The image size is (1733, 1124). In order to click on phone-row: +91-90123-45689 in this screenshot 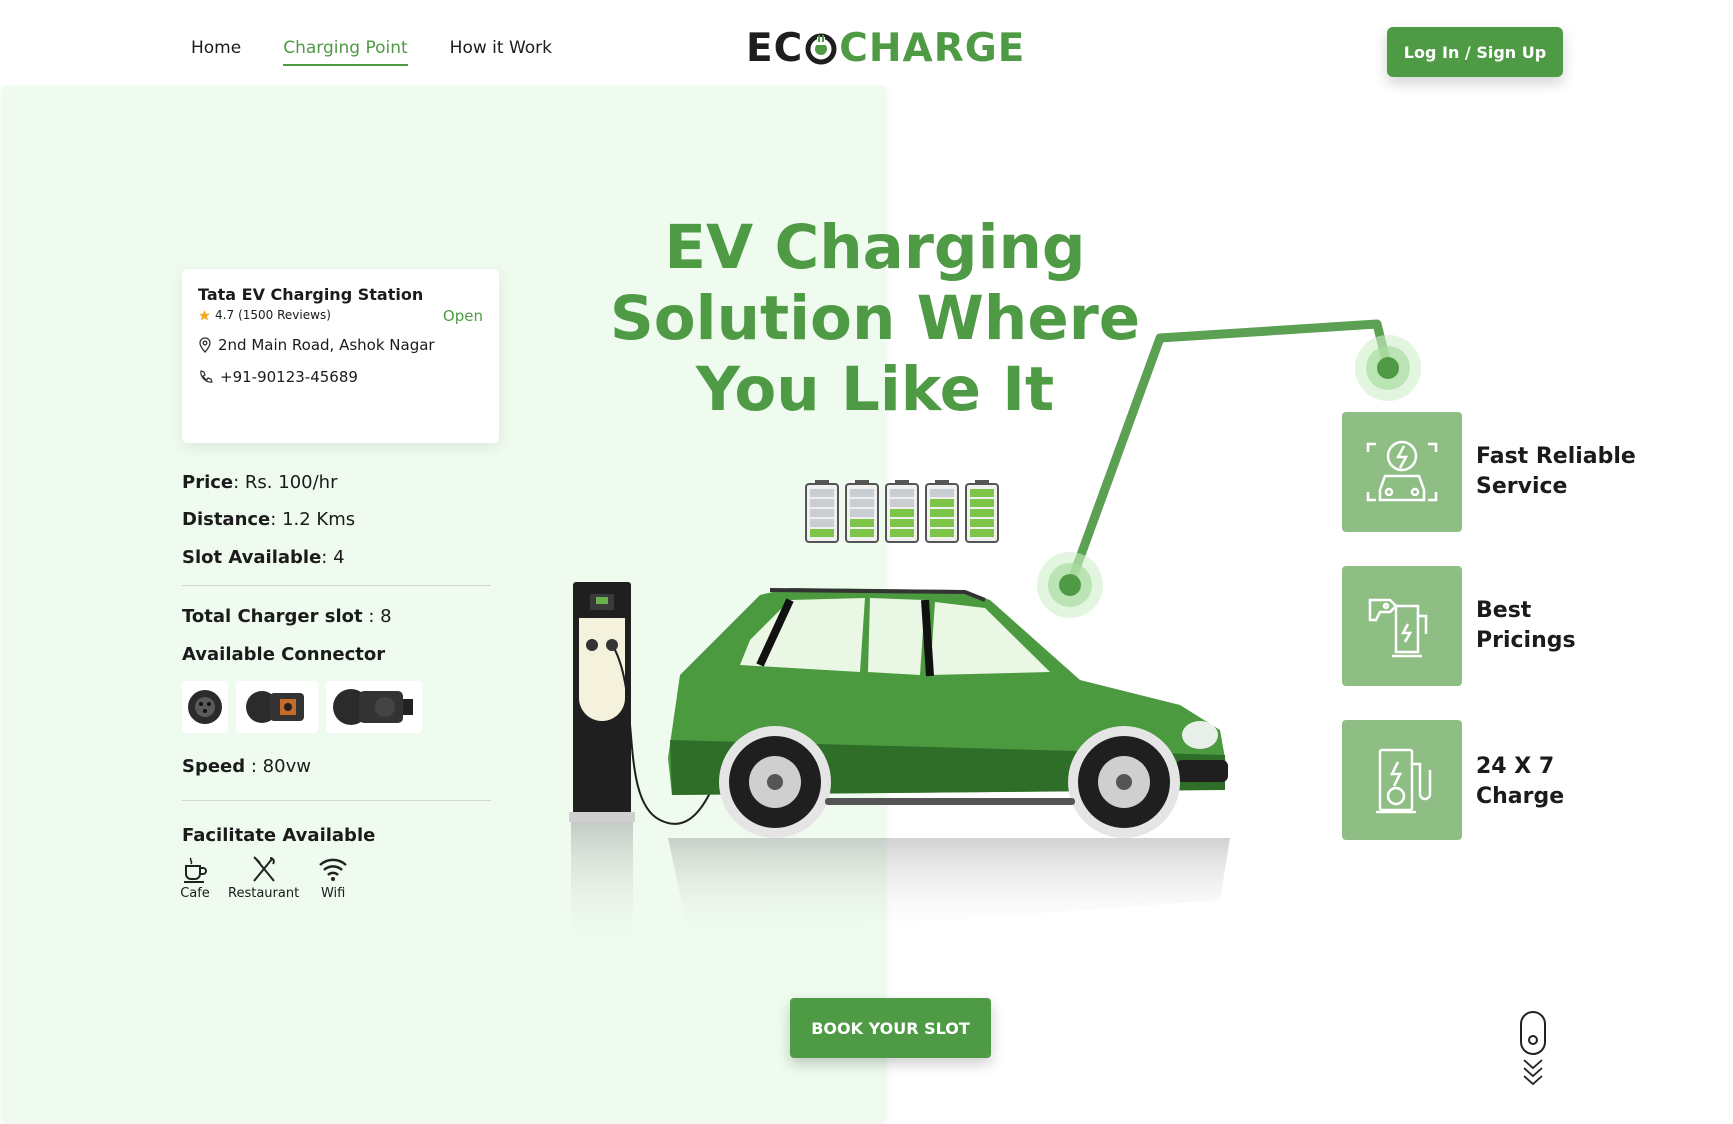, I will do `click(340, 377)`.